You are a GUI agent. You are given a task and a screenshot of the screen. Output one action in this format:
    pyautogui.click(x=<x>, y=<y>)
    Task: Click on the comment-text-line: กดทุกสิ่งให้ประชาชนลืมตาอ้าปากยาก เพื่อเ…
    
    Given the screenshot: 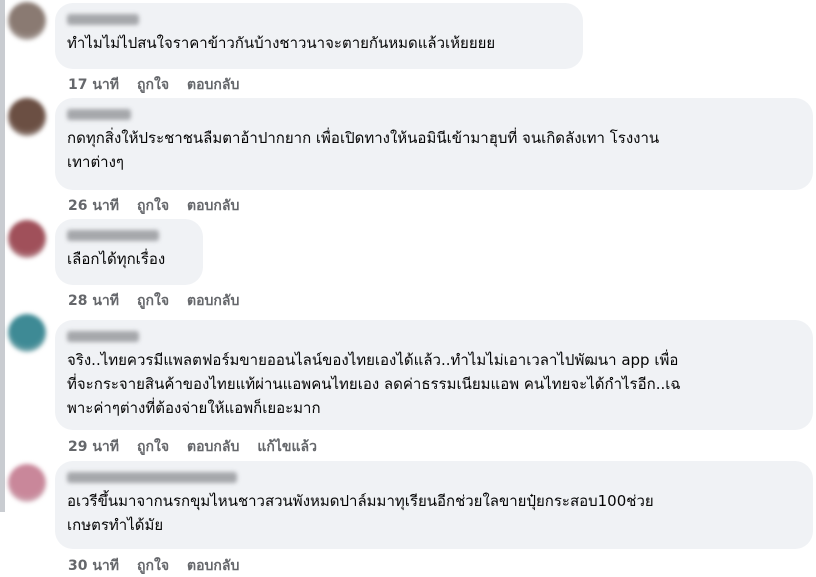 What is the action you would take?
    pyautogui.click(x=363, y=138)
    